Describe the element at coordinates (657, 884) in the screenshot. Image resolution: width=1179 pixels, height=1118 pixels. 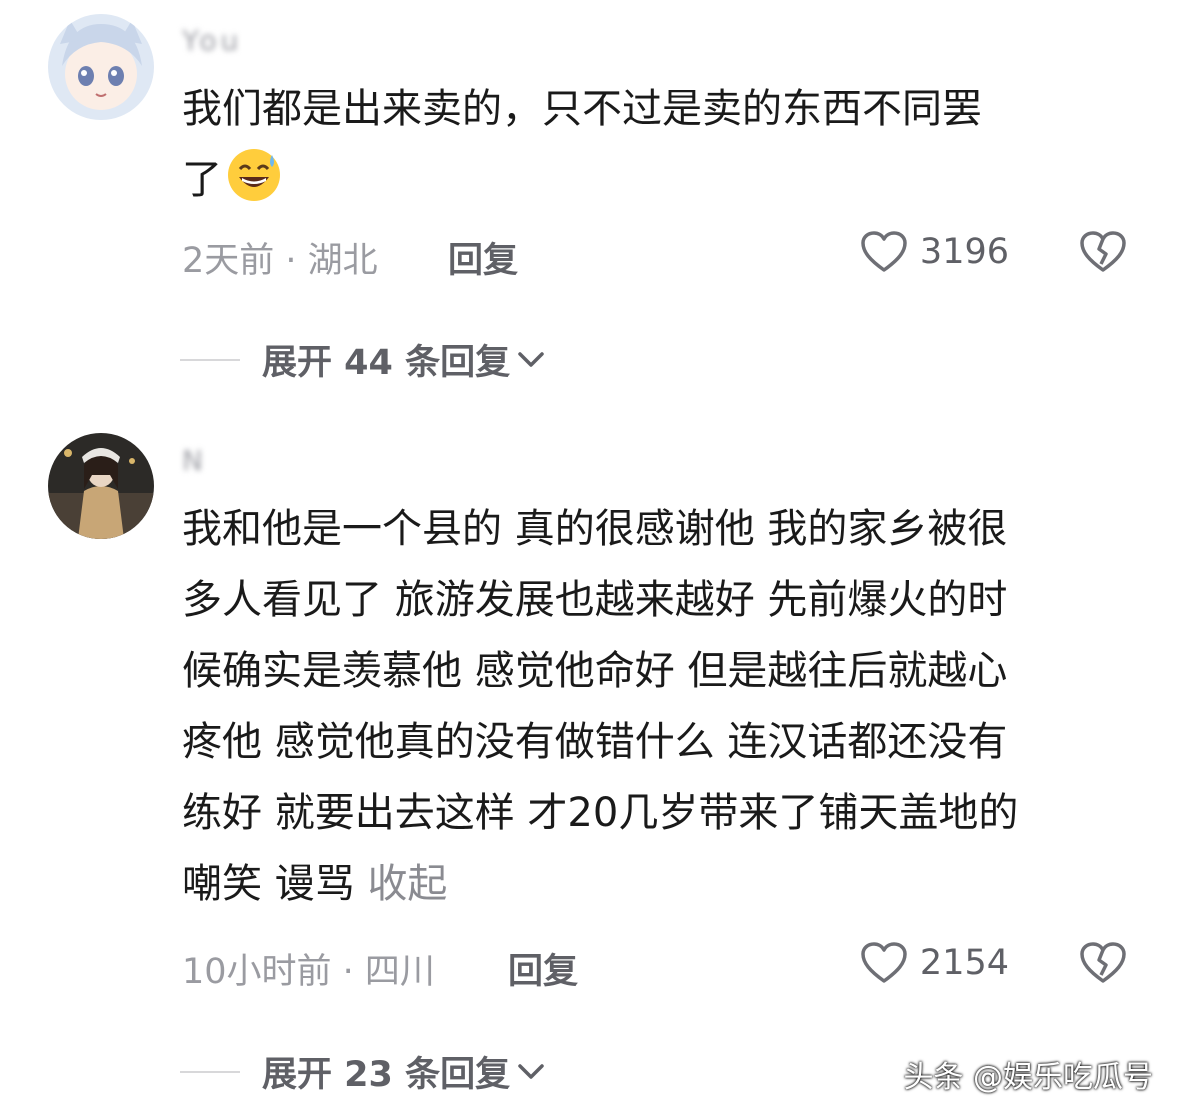
I see `comment-text-line: 嘲笑 谩骂 收起` at that location.